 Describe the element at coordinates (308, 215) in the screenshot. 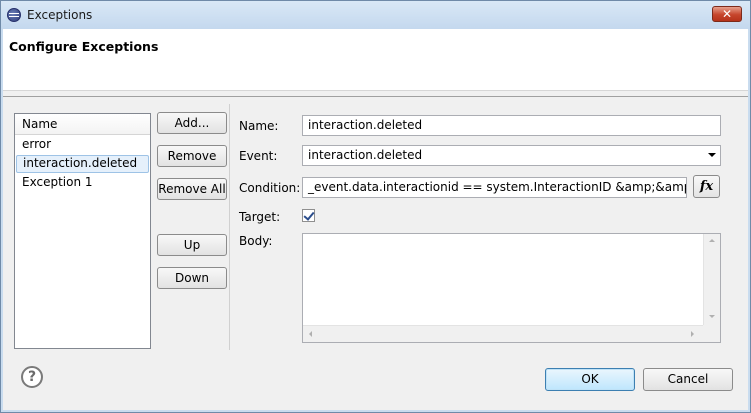

I see `target-checkbox` at that location.